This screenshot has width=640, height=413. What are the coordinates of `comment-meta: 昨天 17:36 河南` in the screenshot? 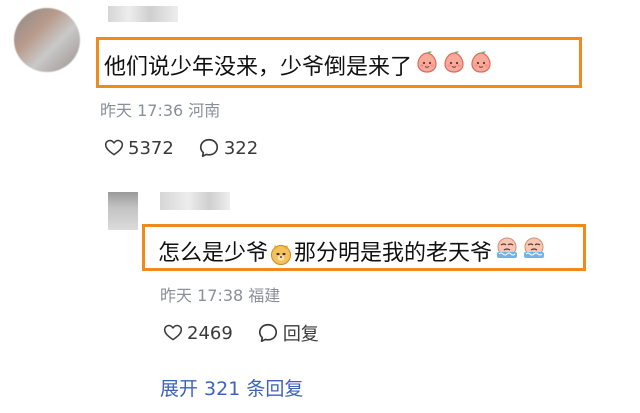 It's located at (160, 109).